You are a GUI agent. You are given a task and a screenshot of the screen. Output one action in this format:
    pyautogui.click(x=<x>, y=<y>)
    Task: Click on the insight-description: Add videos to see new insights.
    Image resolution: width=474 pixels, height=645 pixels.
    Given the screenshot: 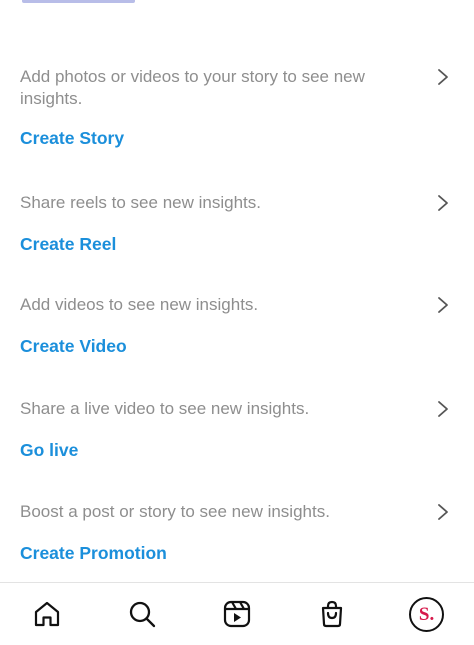 What is the action you would take?
    pyautogui.click(x=217, y=305)
    